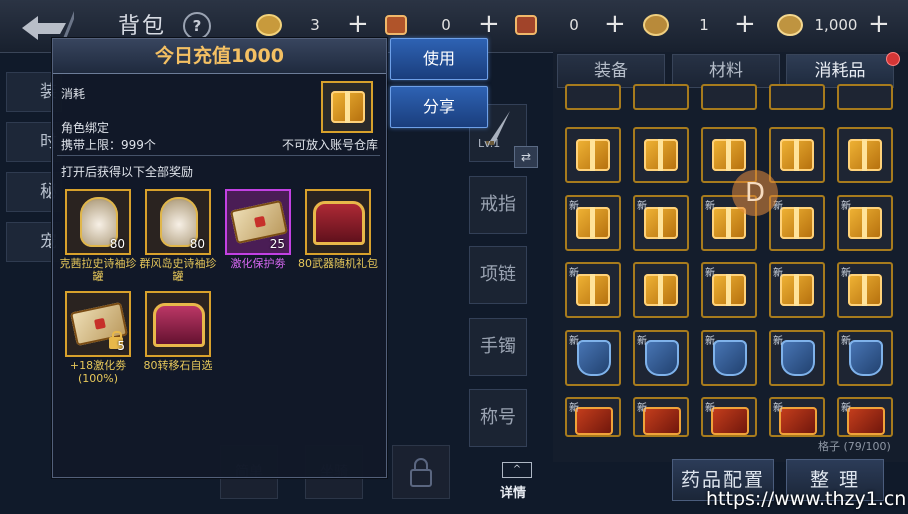 This screenshot has height=514, width=908. What do you see at coordinates (611, 71) in the screenshot?
I see `tab-equipment: 装备` at bounding box center [611, 71].